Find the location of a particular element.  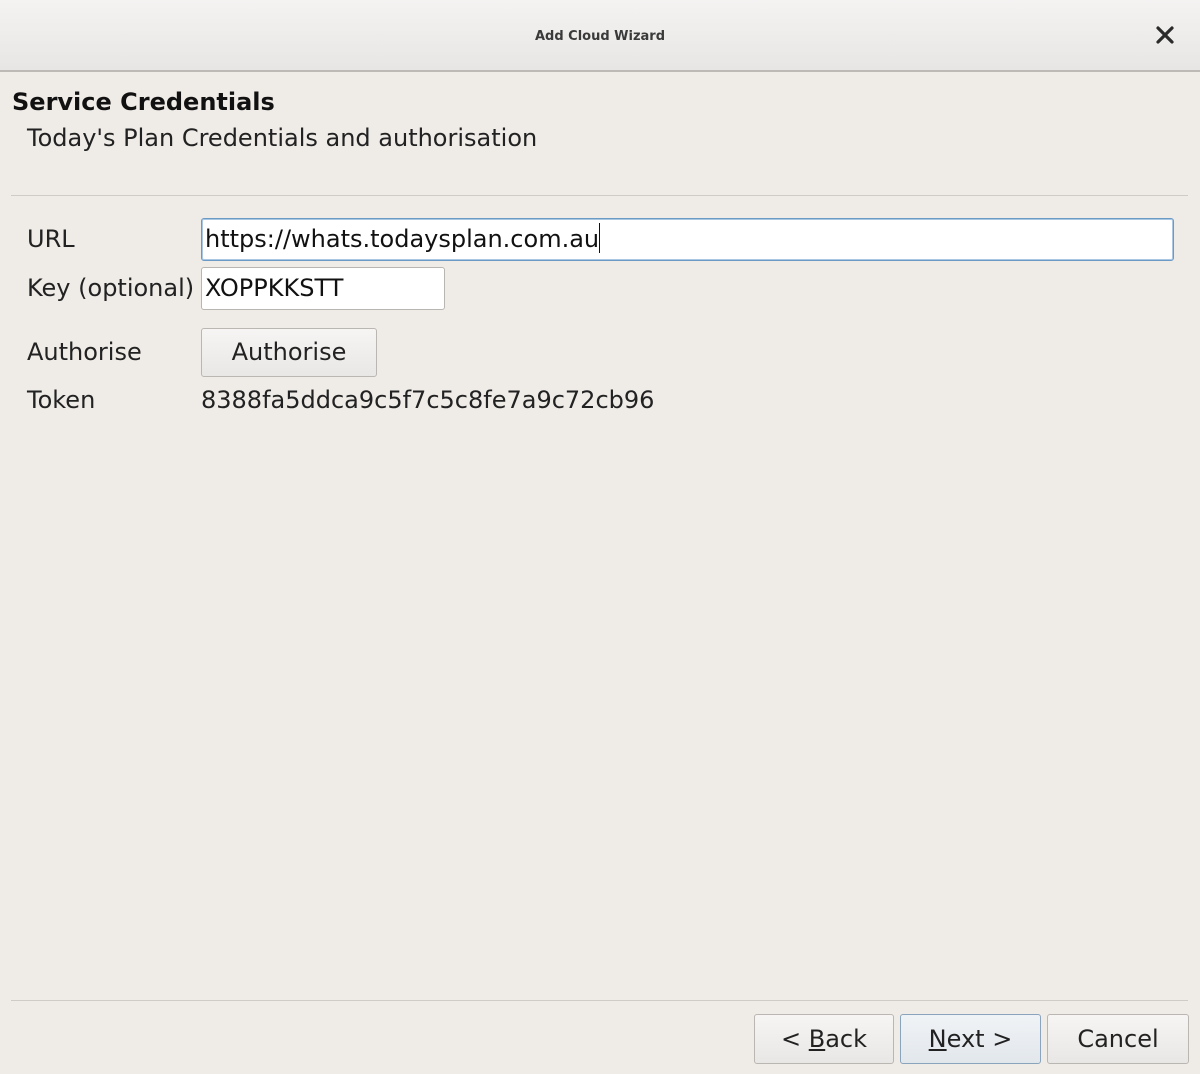

token-value: 8388fa5ddca9c5f7c5c8fe7a9c72cb96 is located at coordinates (428, 400).